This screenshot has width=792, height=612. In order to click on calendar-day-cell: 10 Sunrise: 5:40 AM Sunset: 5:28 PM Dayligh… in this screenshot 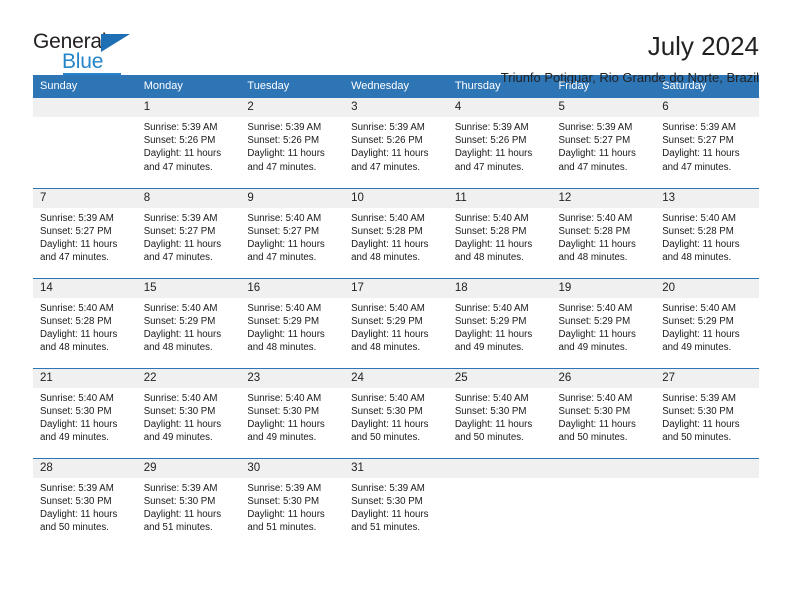, I will do `click(396, 232)`.